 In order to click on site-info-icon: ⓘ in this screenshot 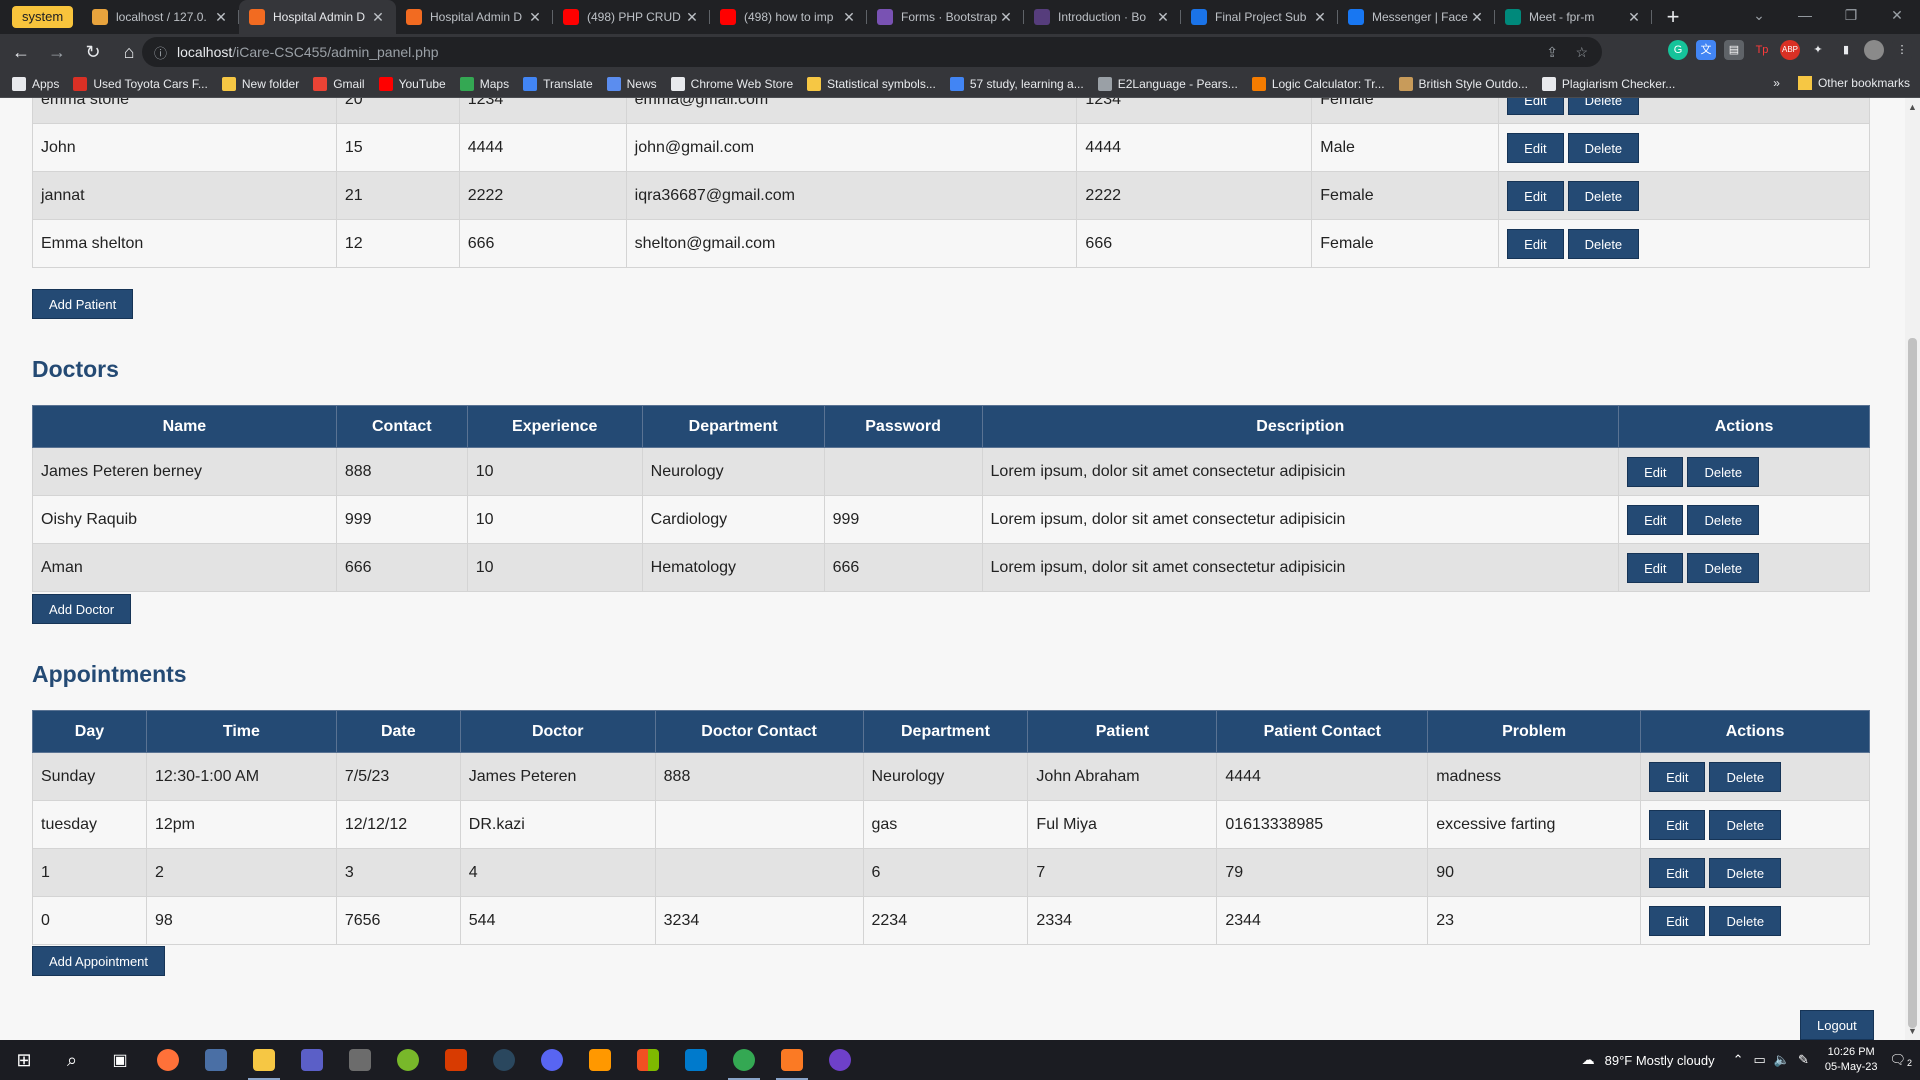, I will do `click(160, 52)`.